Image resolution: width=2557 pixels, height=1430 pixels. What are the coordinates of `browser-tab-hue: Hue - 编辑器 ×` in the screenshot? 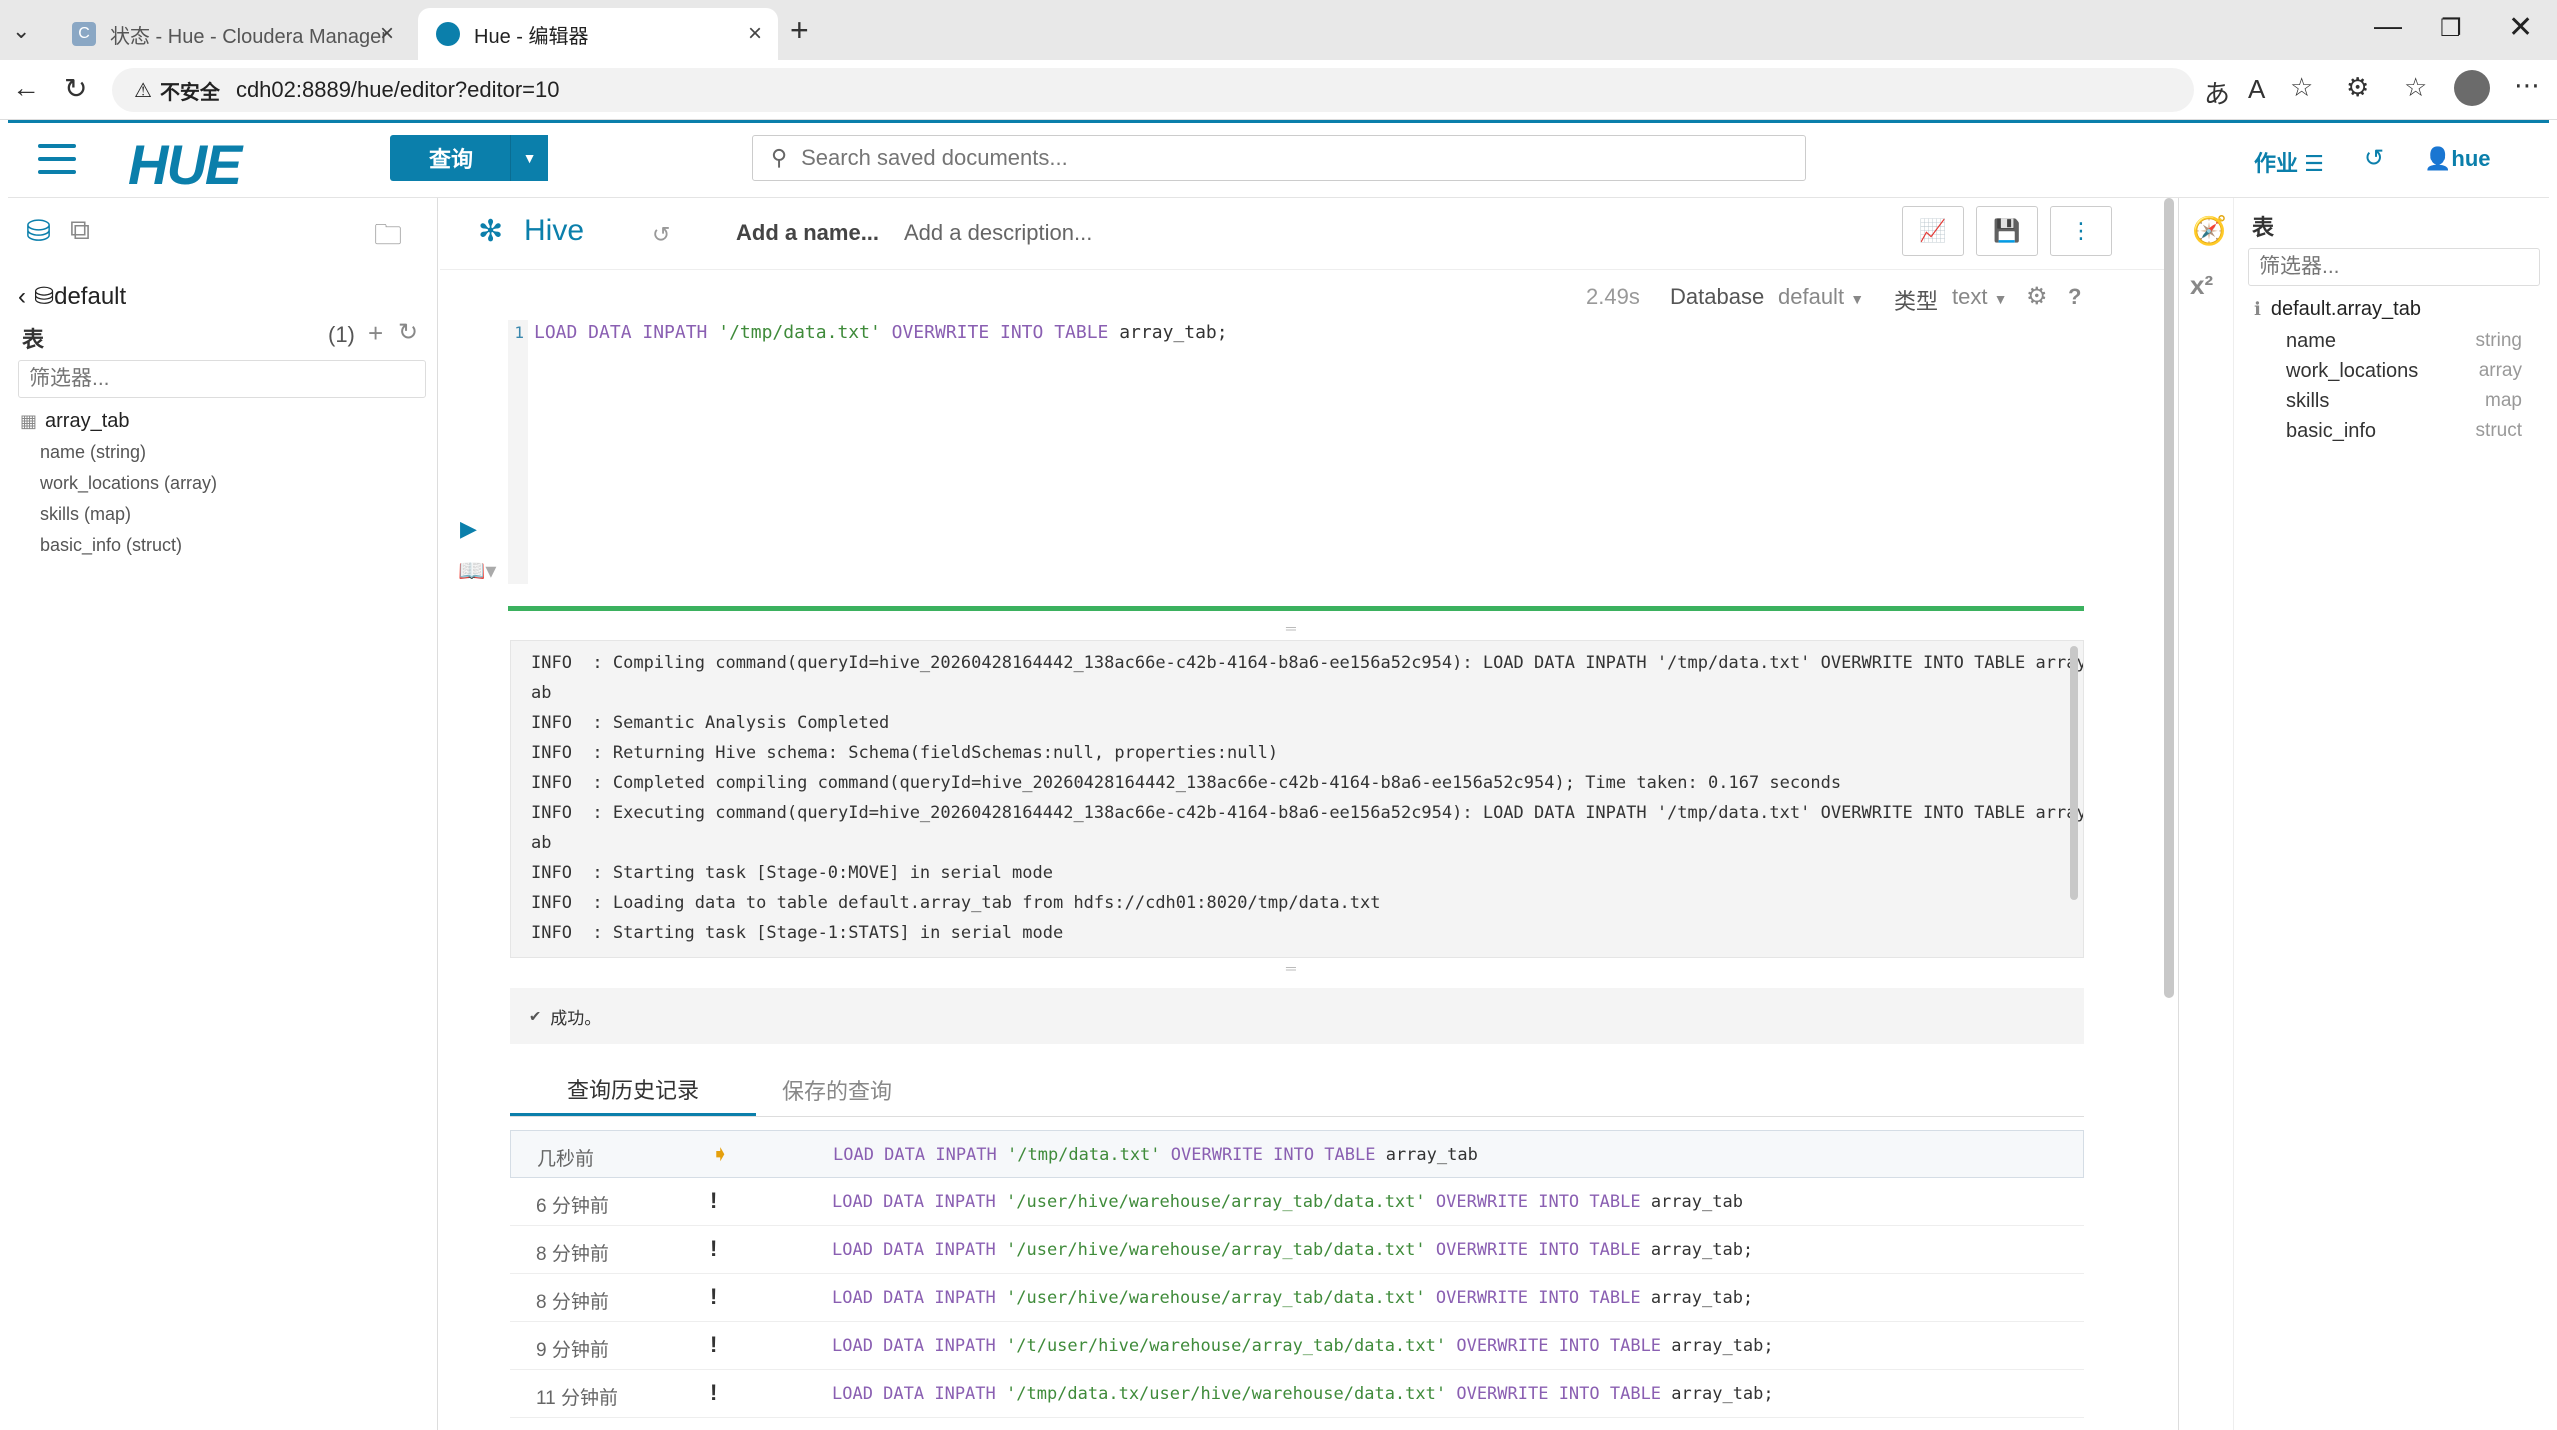 It's located at (598, 34).